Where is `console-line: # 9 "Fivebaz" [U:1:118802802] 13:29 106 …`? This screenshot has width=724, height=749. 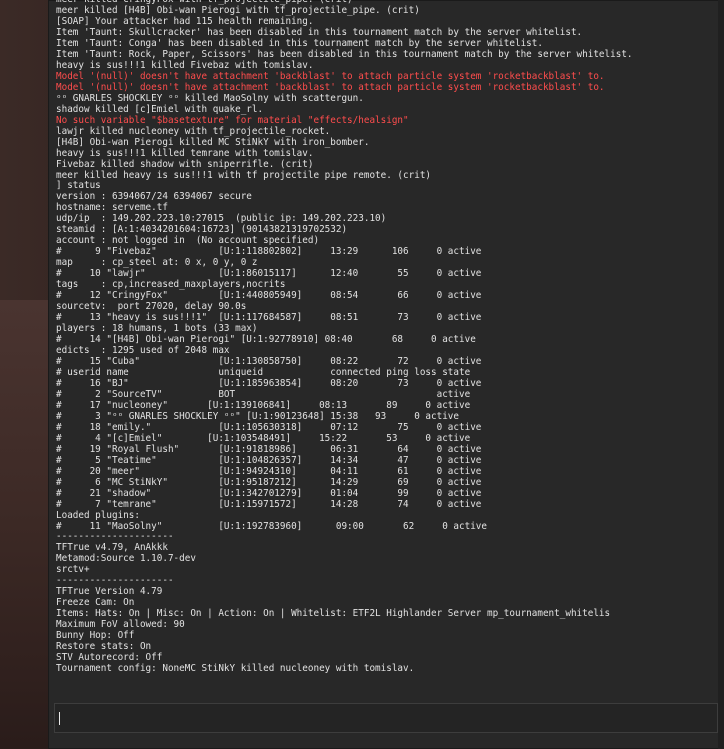
console-line: # 9 "Fivebaz" [U:1:118802802] 13:29 106 … is located at coordinates (269, 252).